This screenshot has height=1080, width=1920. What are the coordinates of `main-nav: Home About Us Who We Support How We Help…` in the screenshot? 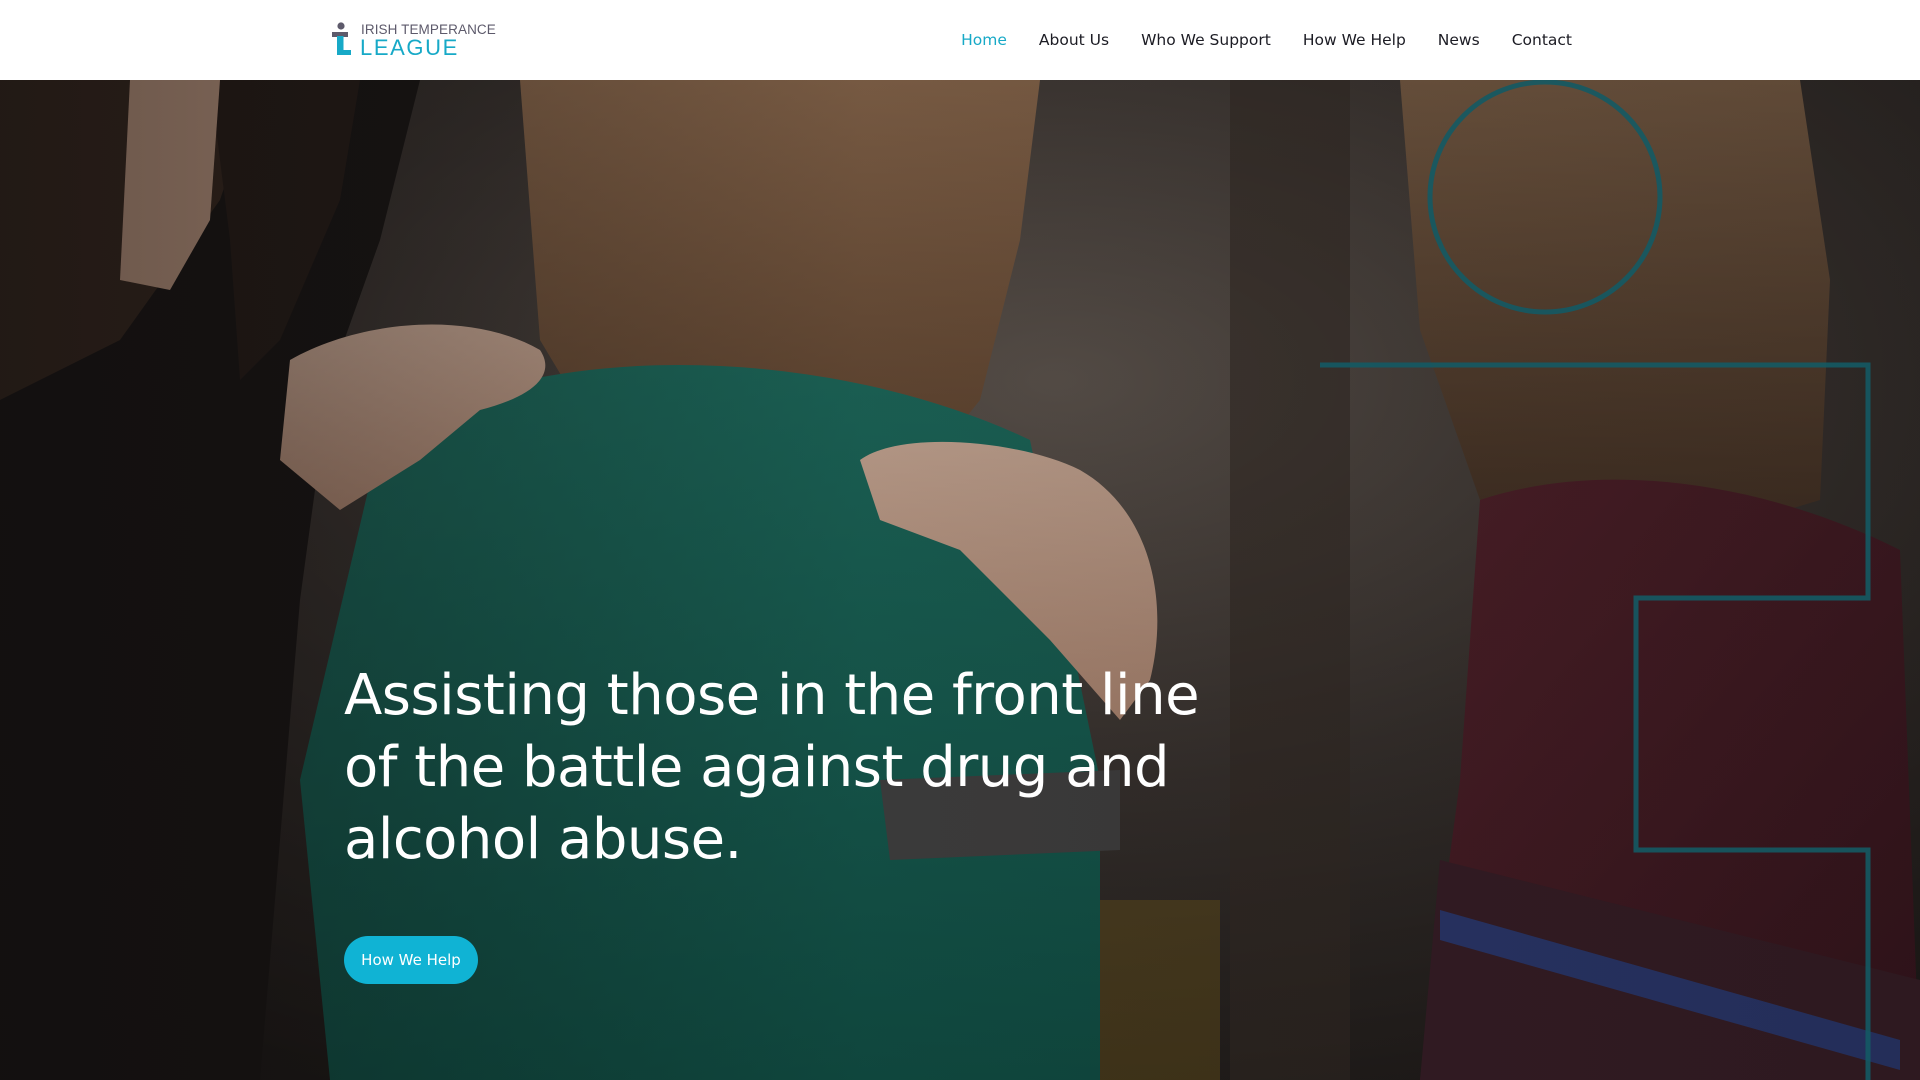 It's located at (1266, 40).